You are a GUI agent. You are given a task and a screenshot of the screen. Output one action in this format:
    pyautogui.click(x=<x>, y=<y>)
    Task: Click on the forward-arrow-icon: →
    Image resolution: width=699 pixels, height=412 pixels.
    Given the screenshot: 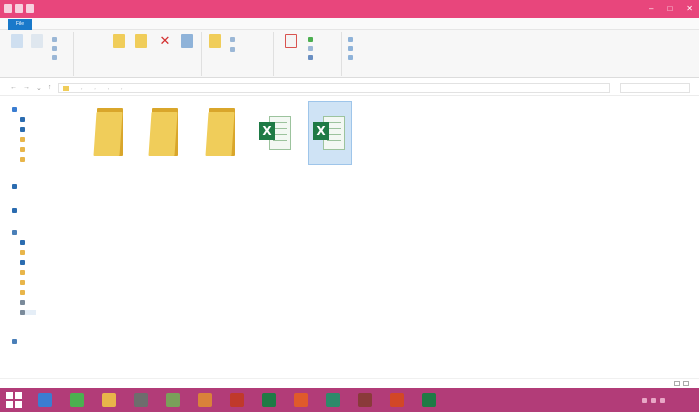 What is the action you would take?
    pyautogui.click(x=26, y=88)
    